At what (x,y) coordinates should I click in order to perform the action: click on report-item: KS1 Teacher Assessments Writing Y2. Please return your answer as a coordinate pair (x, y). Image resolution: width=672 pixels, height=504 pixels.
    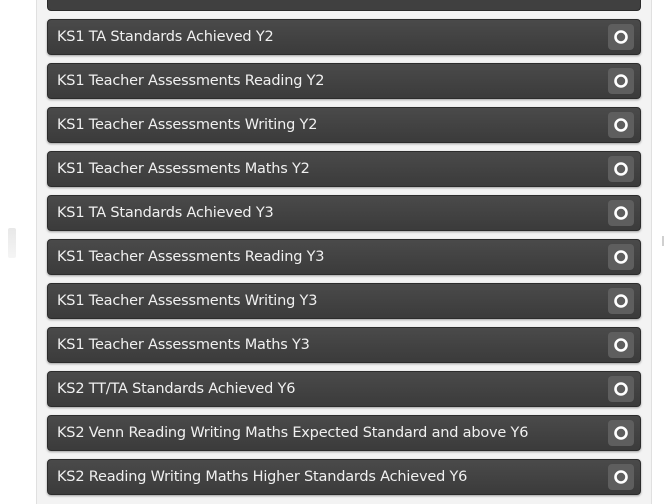
    Looking at the image, I should click on (344, 125).